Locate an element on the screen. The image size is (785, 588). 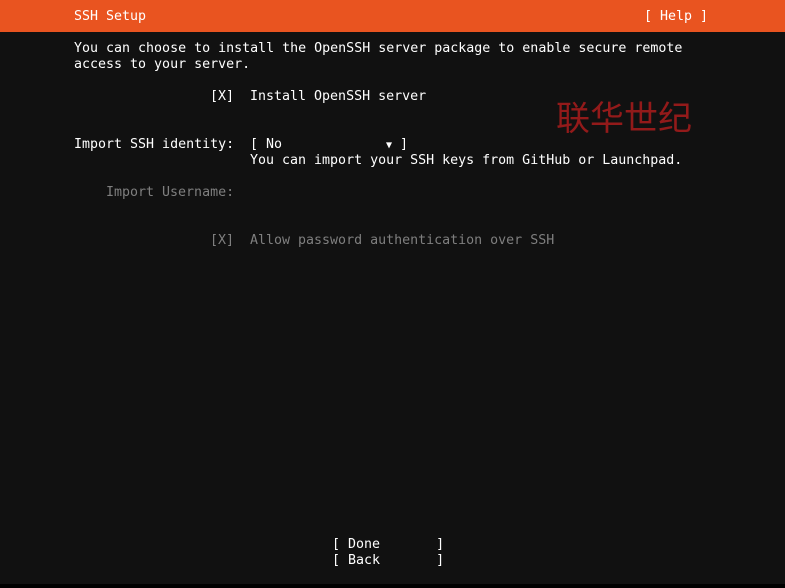
allow-password-label: Allow password authentication over SSH is located at coordinates (402, 240).